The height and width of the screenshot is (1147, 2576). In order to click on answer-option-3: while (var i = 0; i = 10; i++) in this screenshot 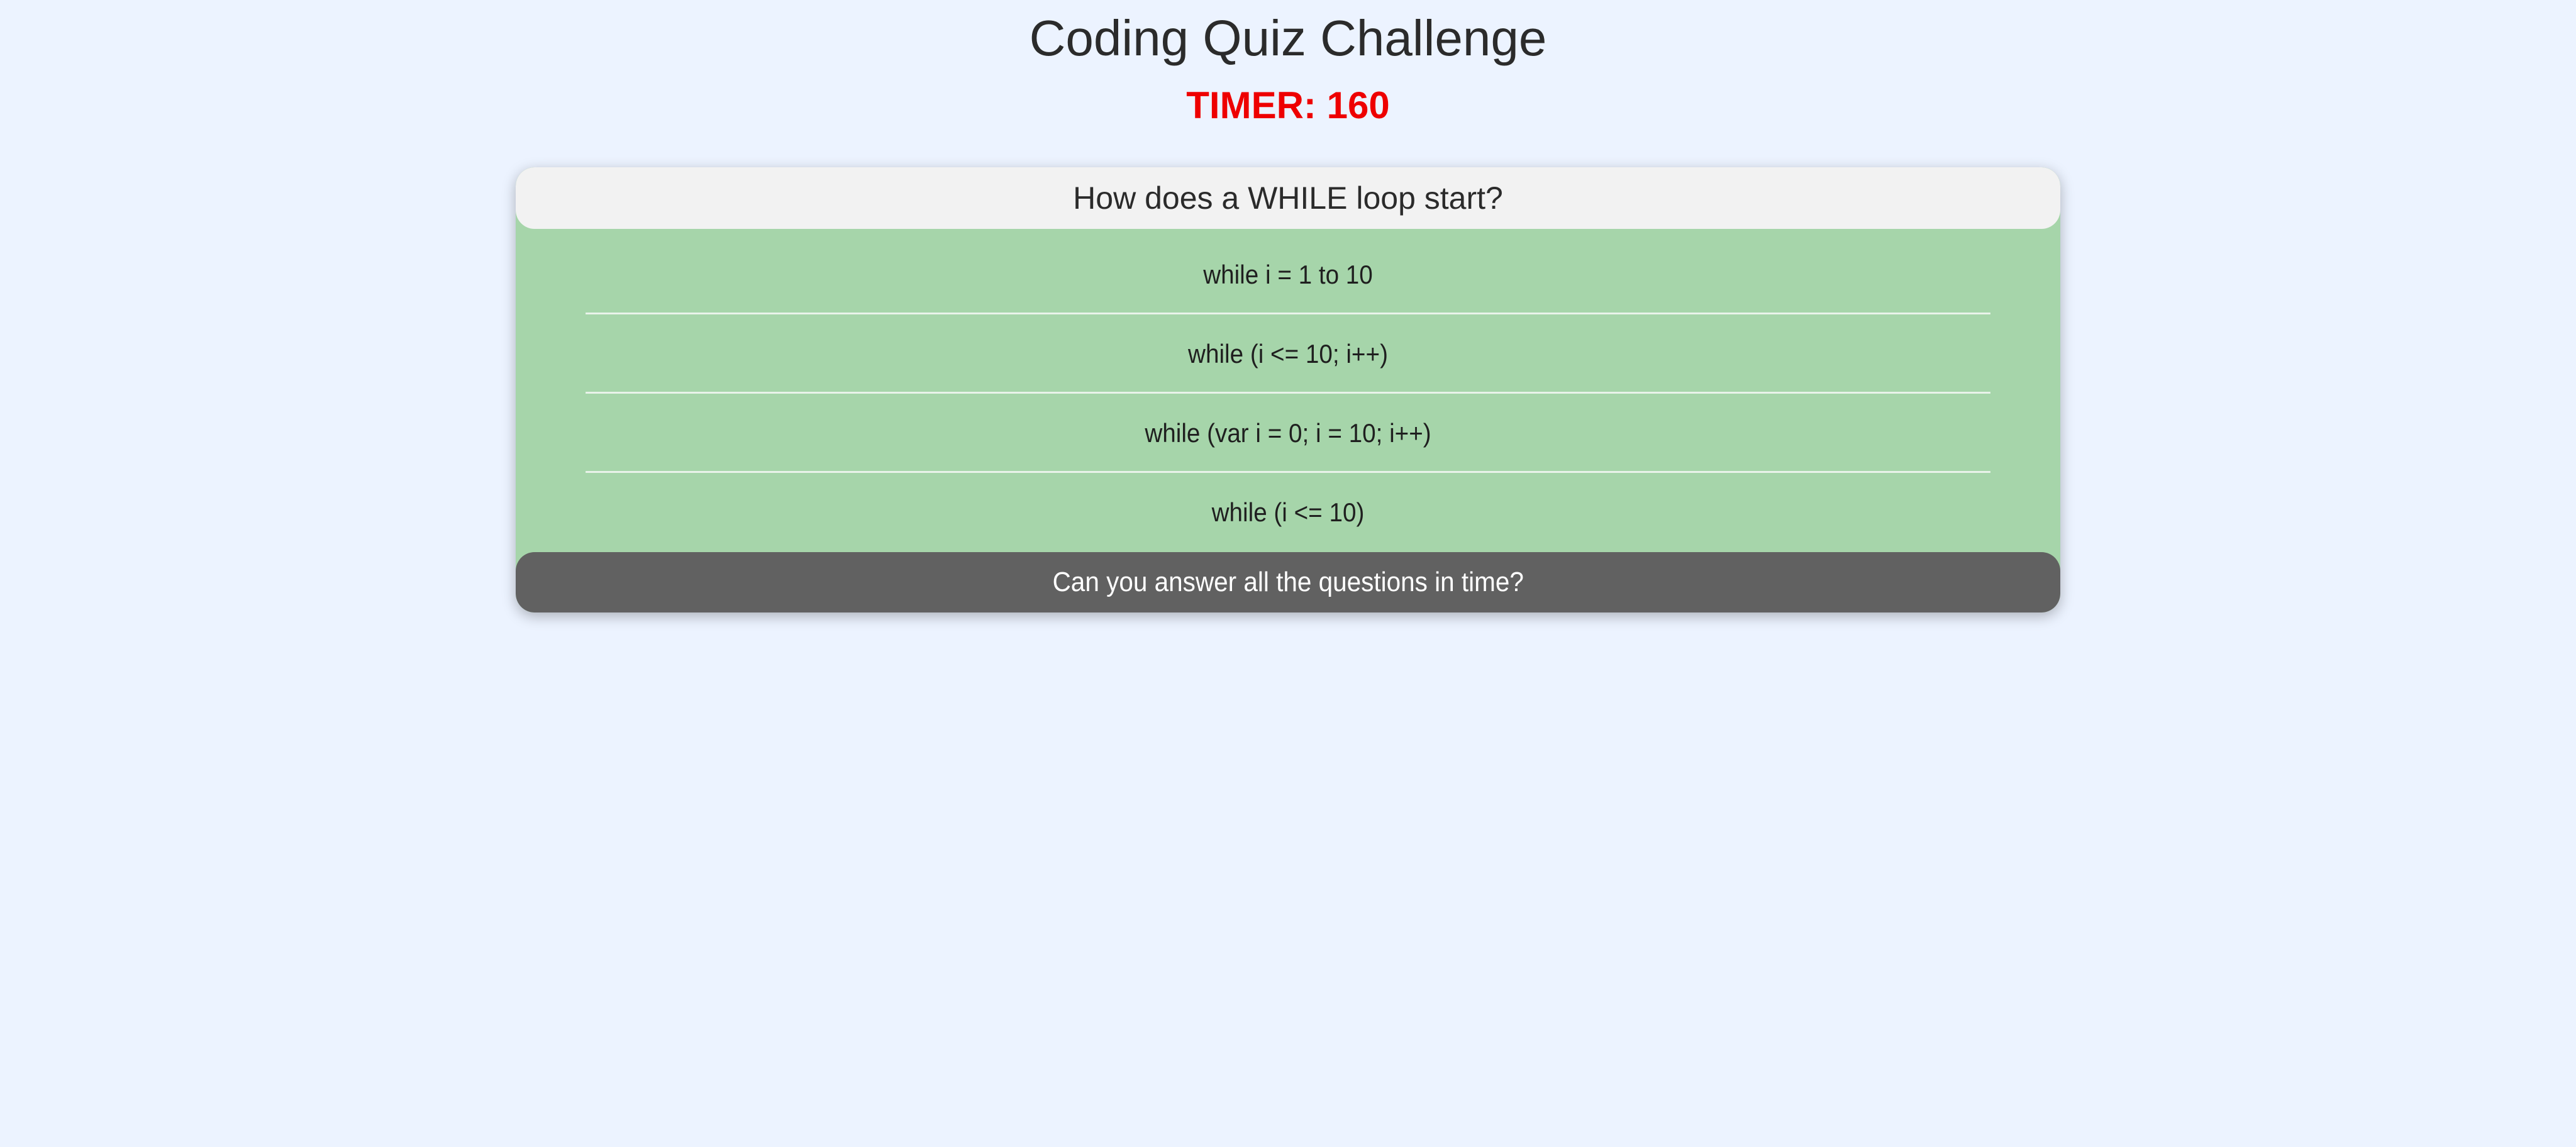, I will do `click(1288, 433)`.